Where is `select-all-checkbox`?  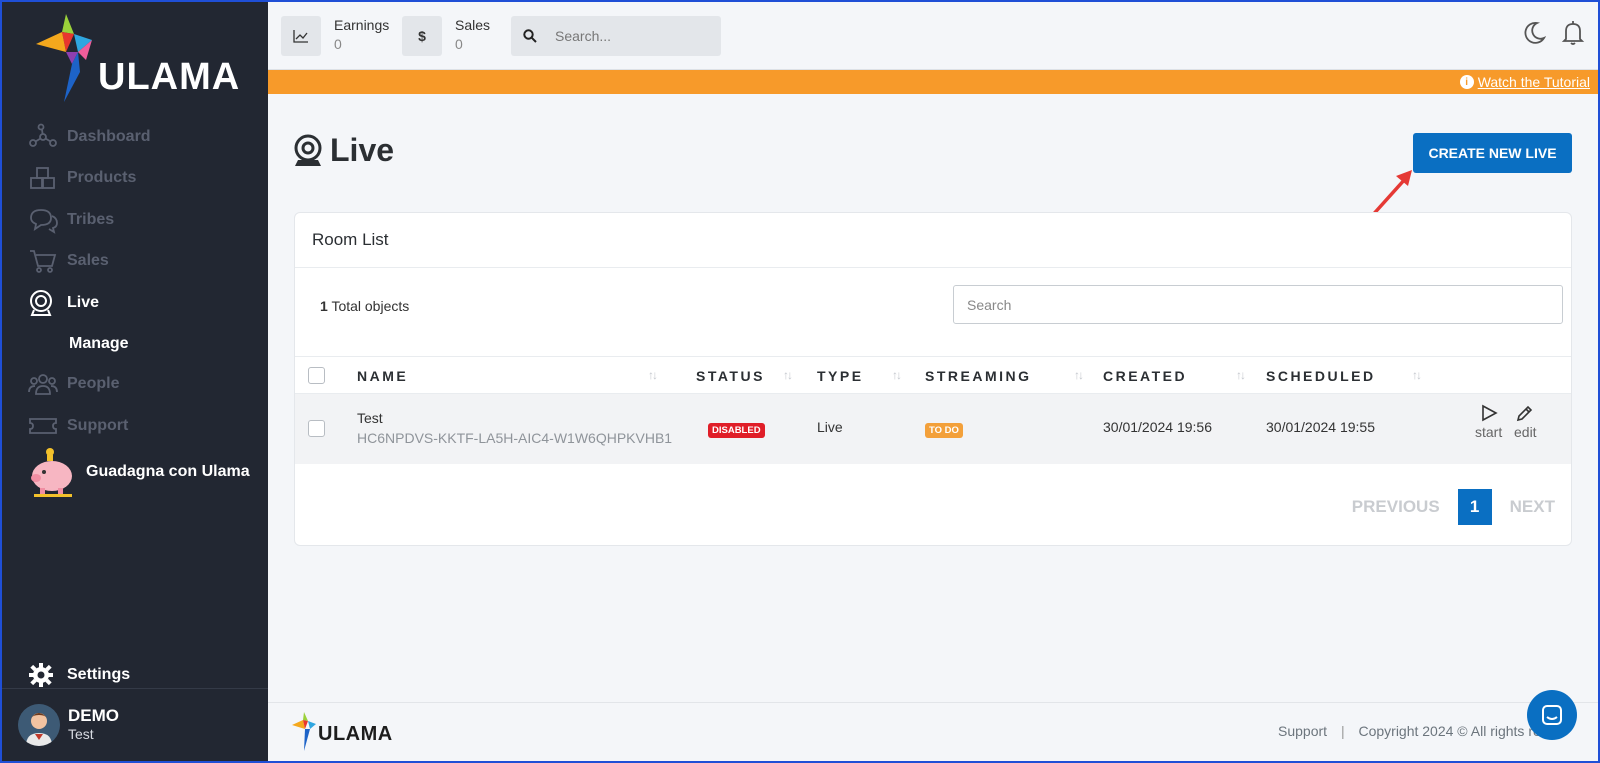 select-all-checkbox is located at coordinates (316, 375).